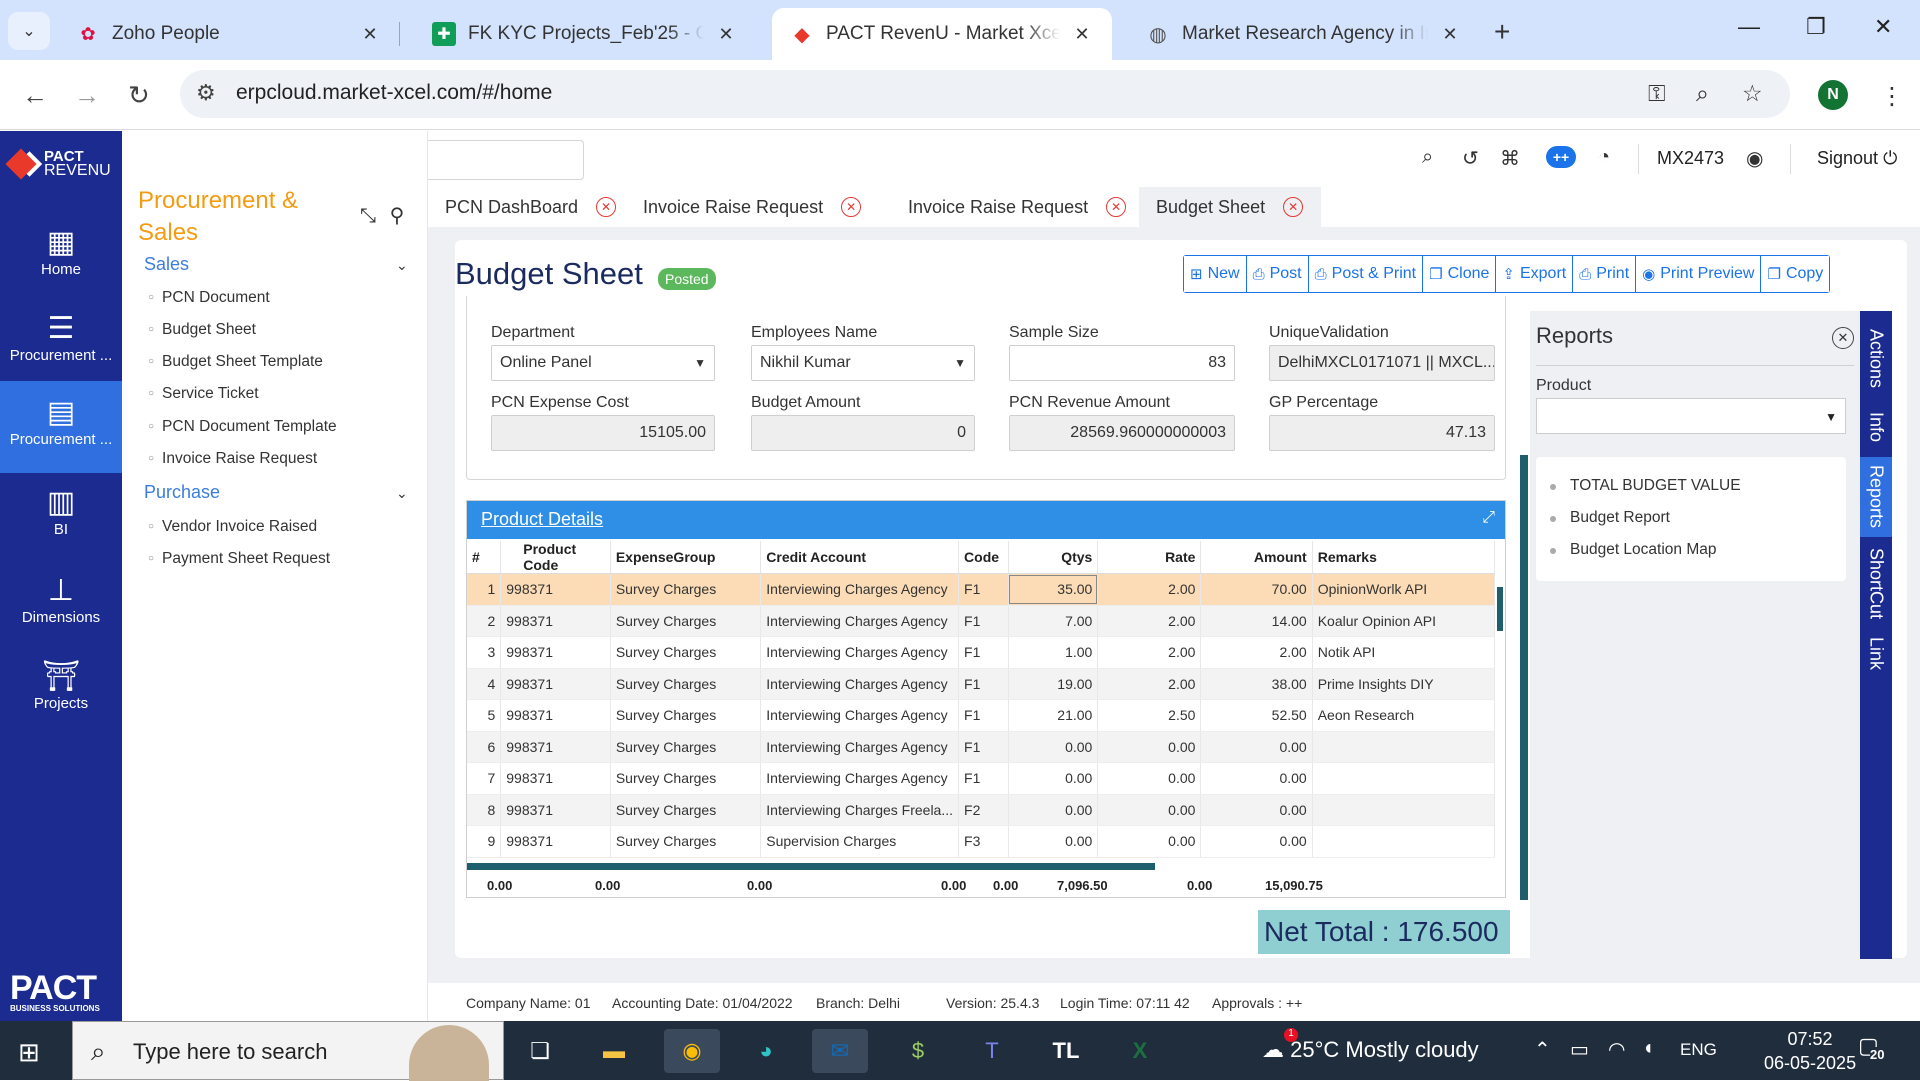 The height and width of the screenshot is (1081, 1920). What do you see at coordinates (1610, 518) in the screenshot?
I see `report-budget-report: Budget Report` at bounding box center [1610, 518].